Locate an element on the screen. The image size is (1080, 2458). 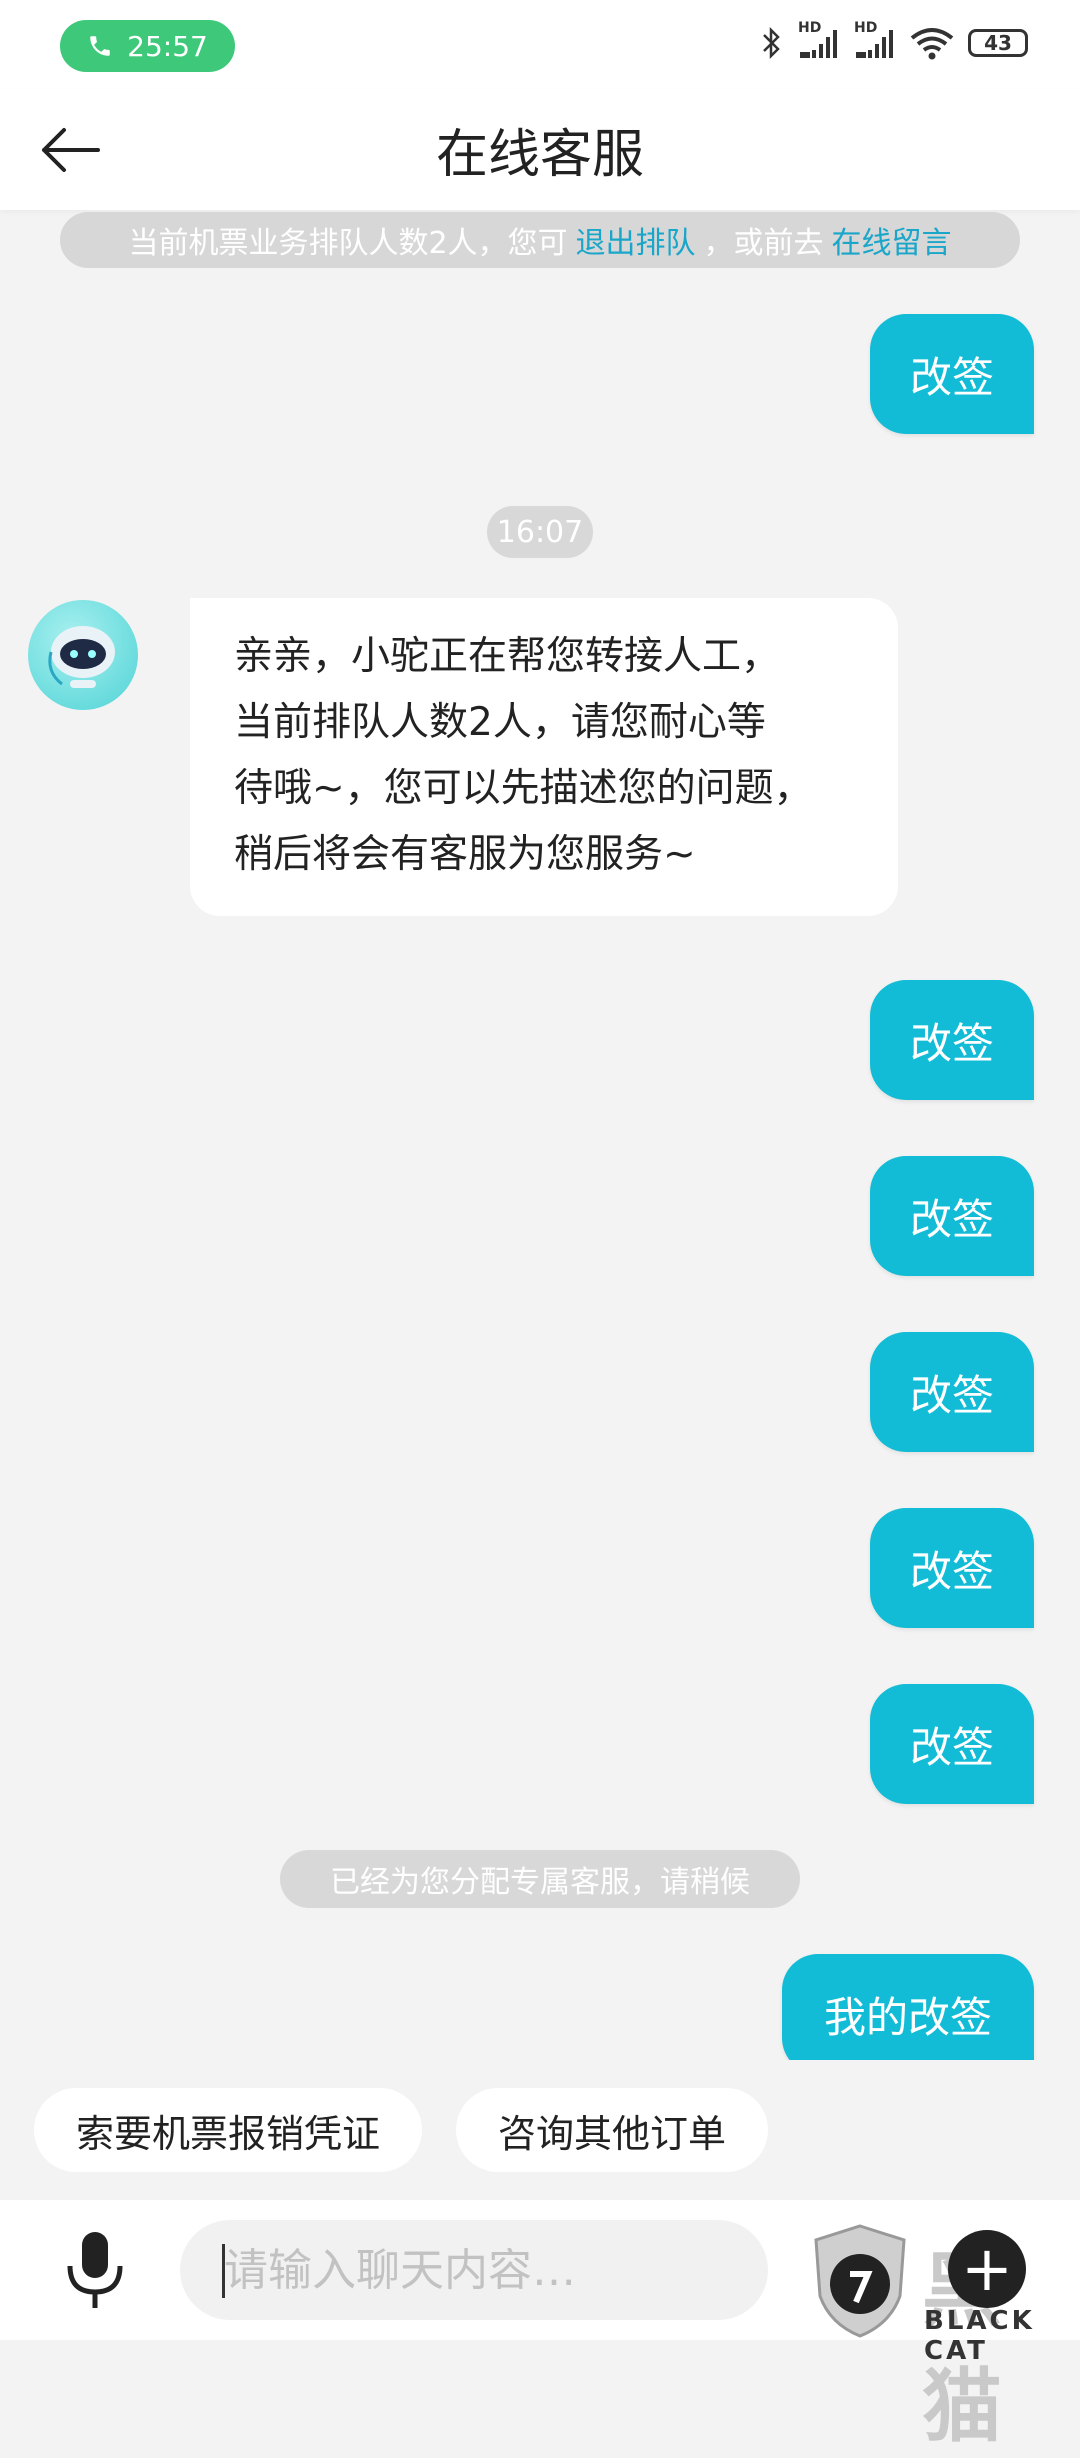
queue-notice: 当前机票业务排队人数2人，您可 退出排队 ，或前去 在线留言 is located at coordinates (540, 240).